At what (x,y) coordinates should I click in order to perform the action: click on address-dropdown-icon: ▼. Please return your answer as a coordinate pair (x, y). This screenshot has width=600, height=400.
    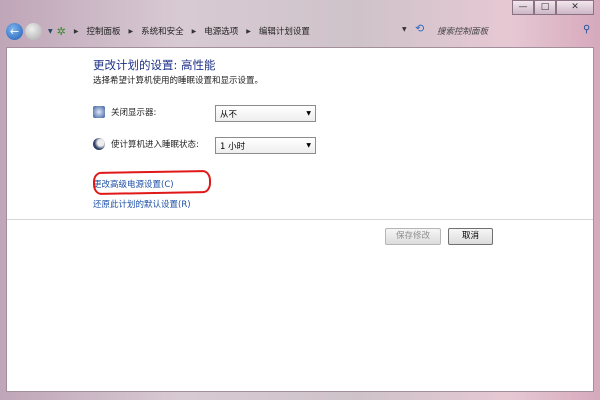
    Looking at the image, I should click on (404, 29).